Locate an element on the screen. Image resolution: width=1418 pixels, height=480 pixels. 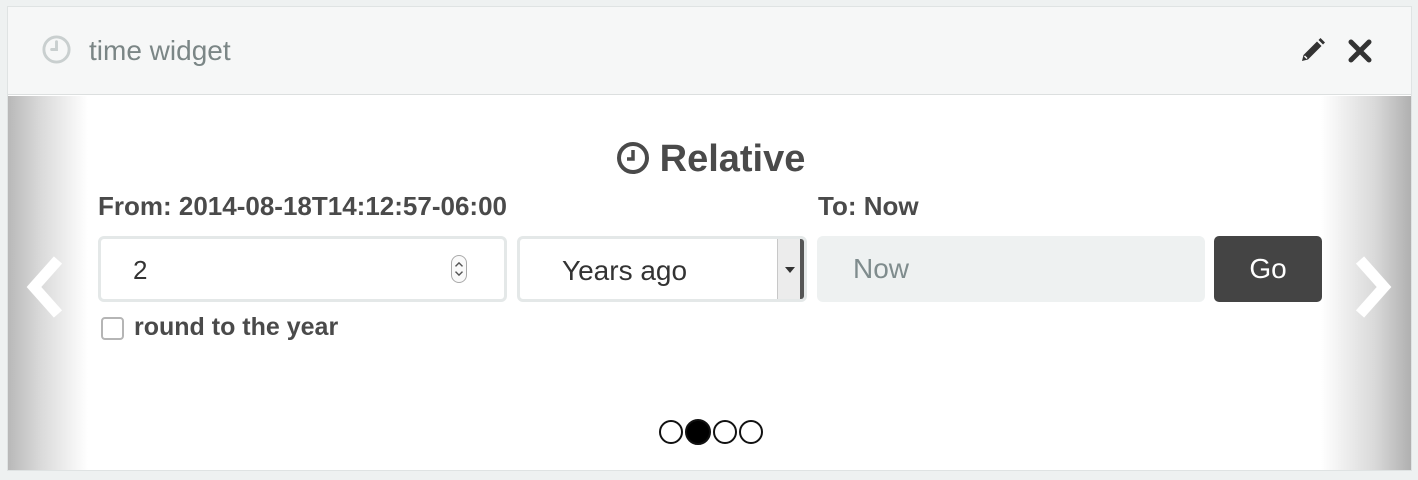
prev-arrow-icon is located at coordinates (47, 287).